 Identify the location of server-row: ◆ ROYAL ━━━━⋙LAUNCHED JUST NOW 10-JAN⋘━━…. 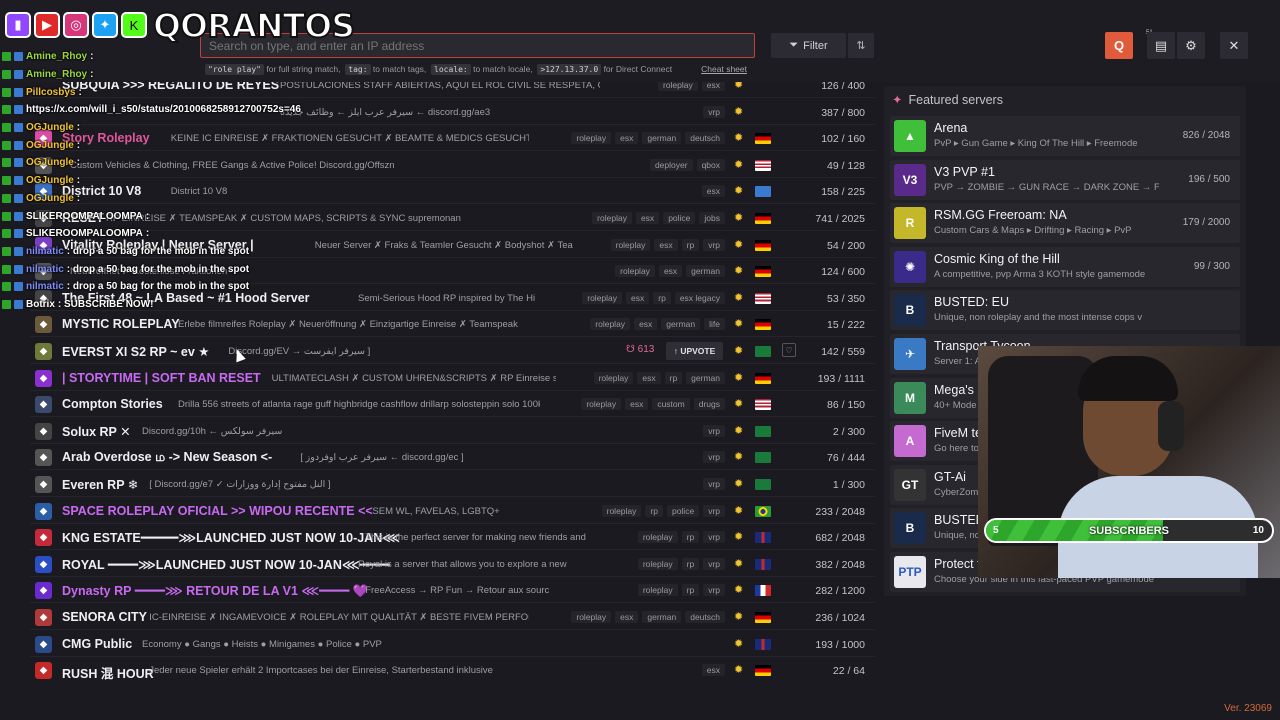
(452, 564).